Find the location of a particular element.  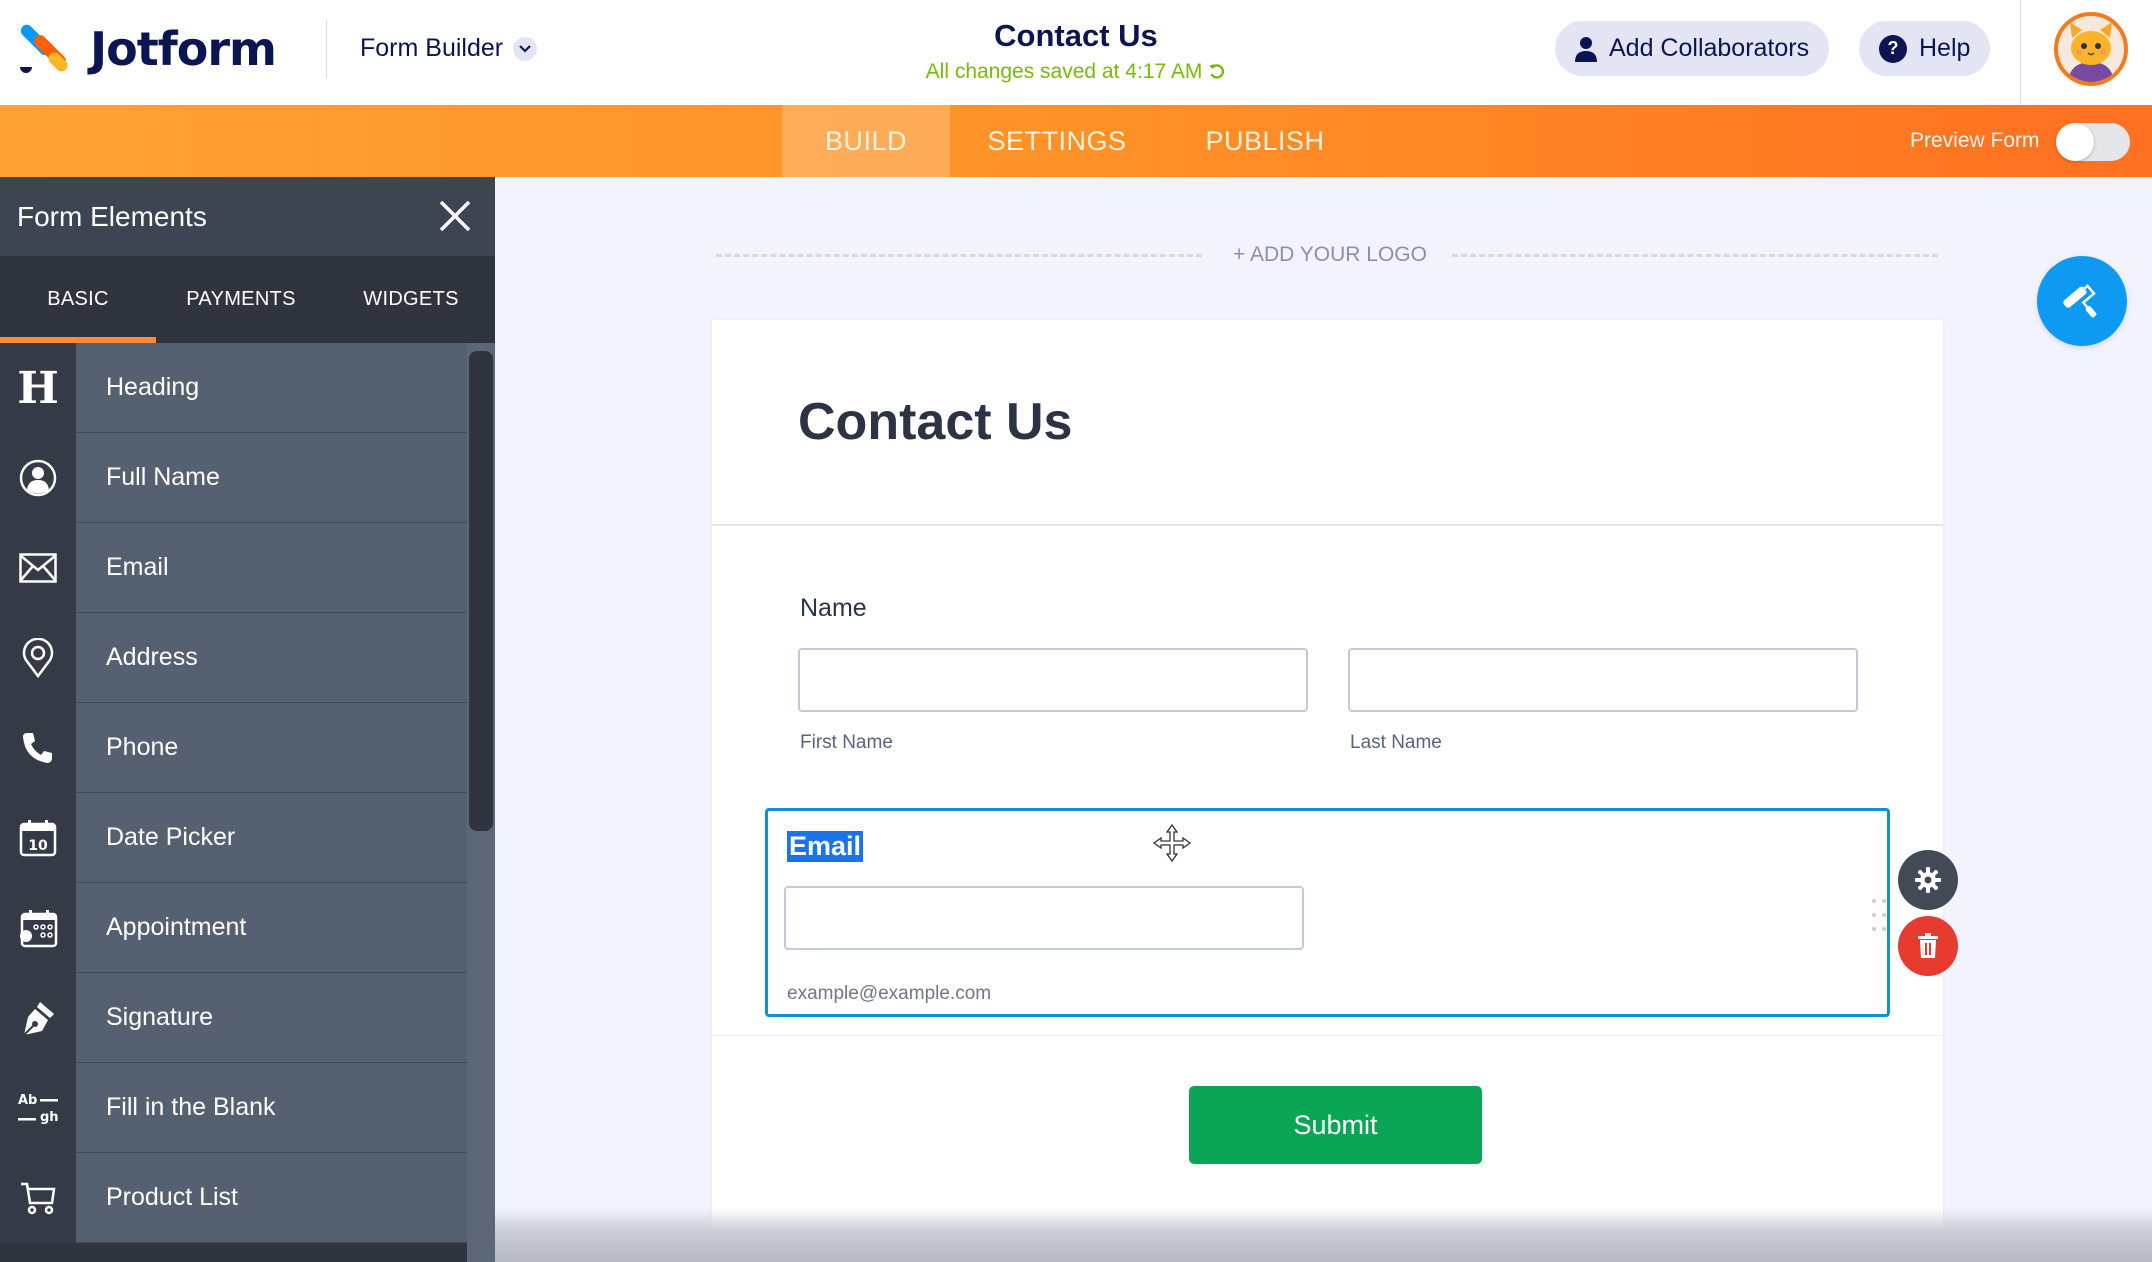

email-field-selected: Email example@example.com is located at coordinates (1327, 912).